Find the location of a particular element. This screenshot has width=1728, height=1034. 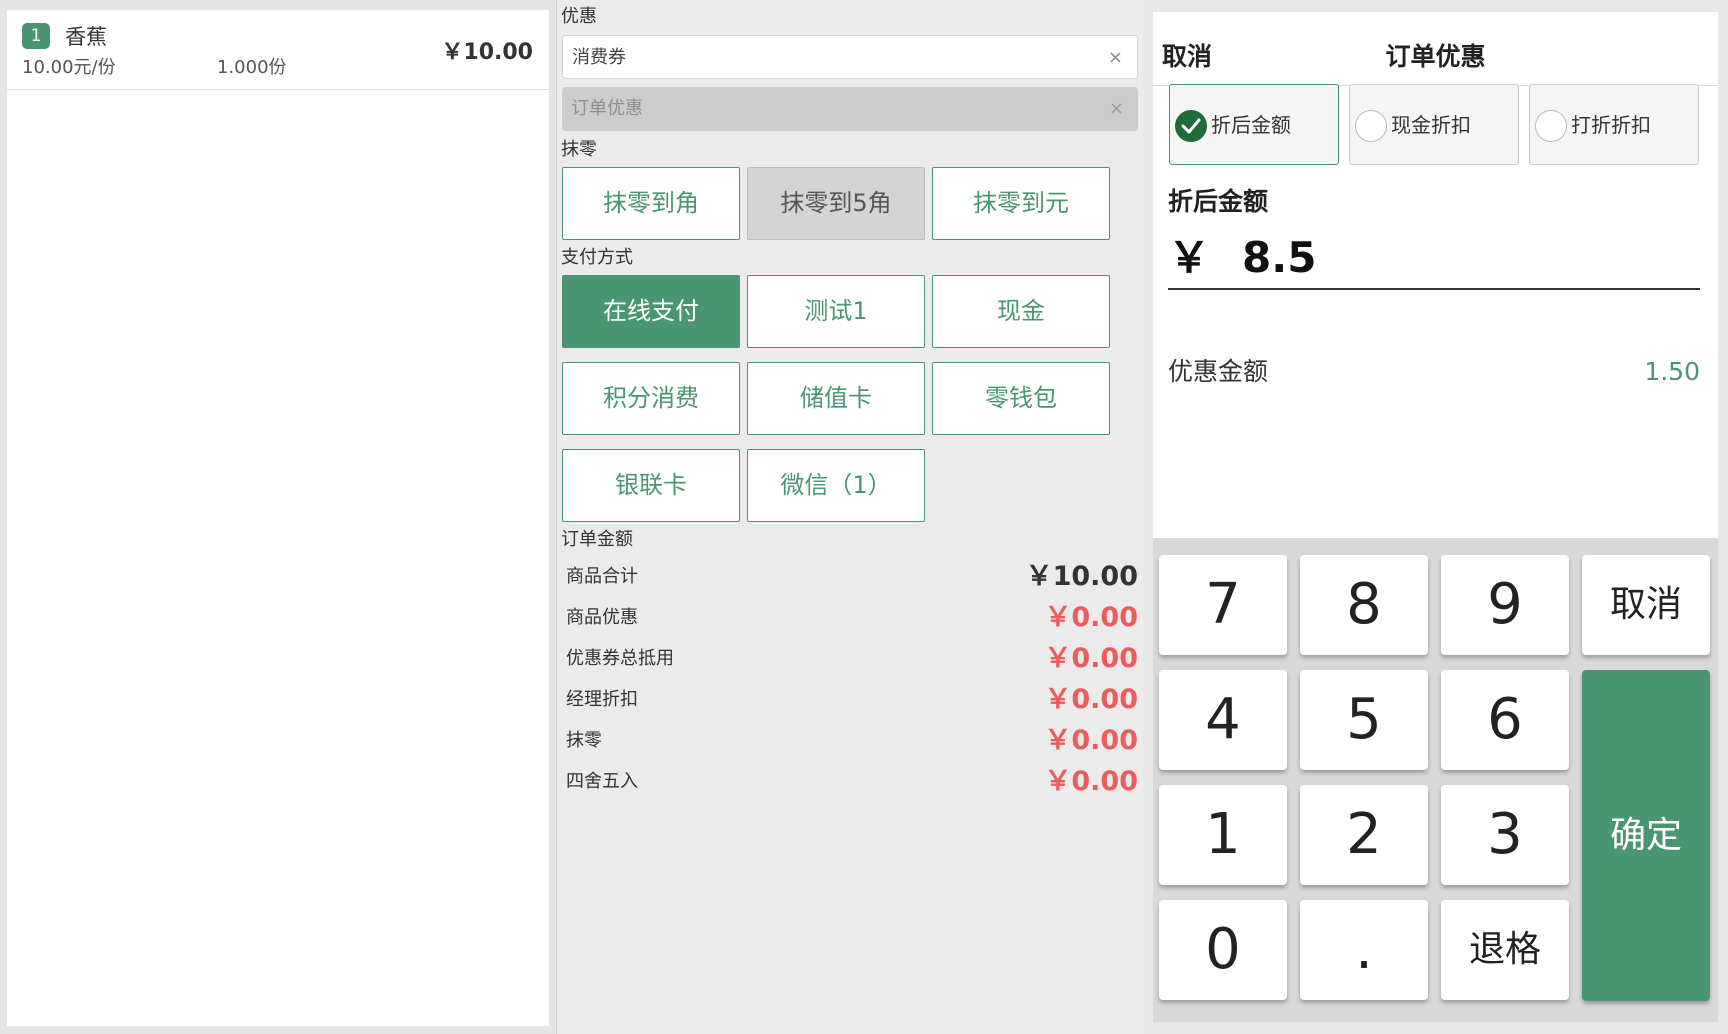

pay-online-button: 在线支付 is located at coordinates (651, 311).